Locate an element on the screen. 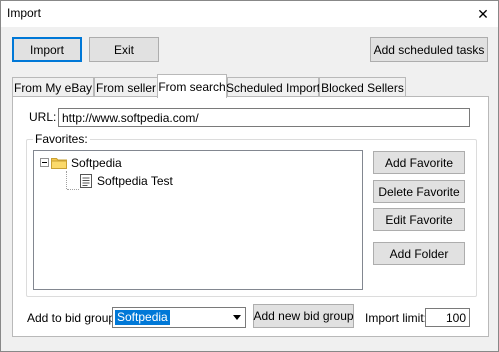  folder-icon is located at coordinates (59, 163).